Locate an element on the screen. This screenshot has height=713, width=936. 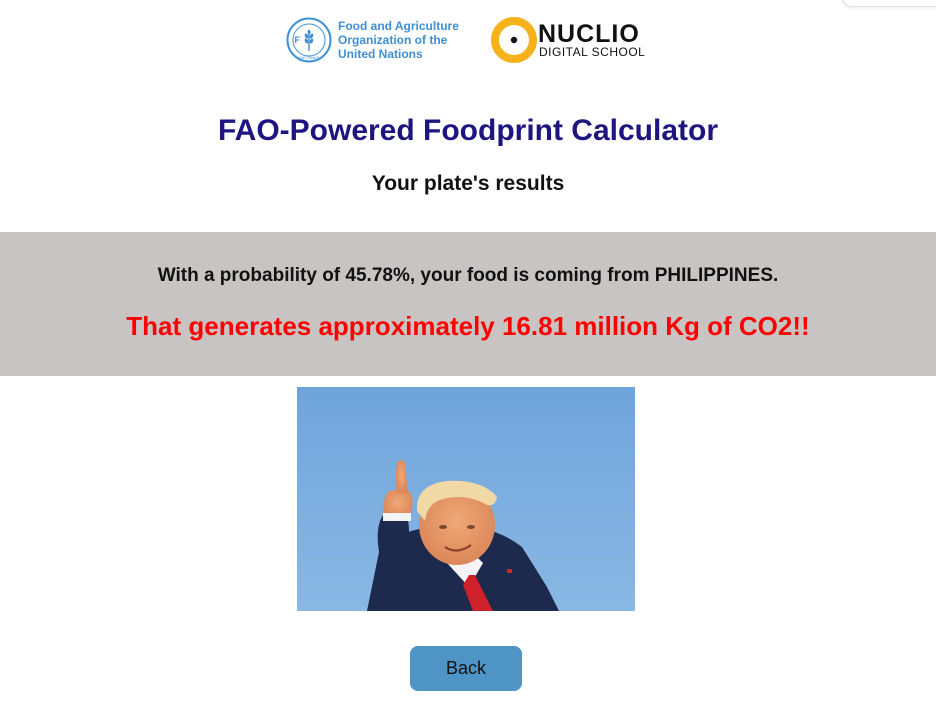
nuclio-name: NUCLIO is located at coordinates (589, 33).